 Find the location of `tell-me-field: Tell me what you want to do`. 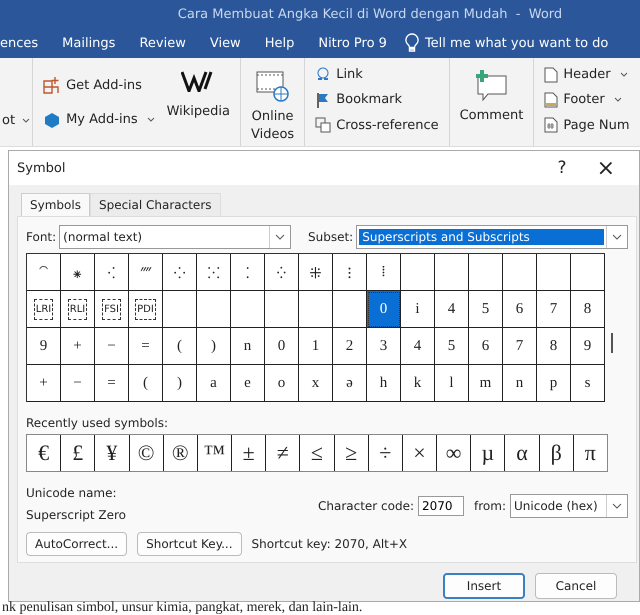

tell-me-field: Tell me what you want to do is located at coordinates (516, 43).